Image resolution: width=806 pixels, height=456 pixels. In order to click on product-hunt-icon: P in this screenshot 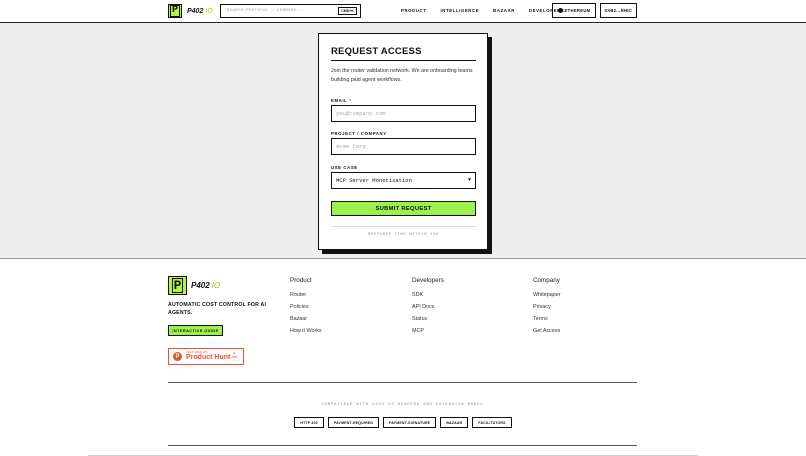, I will do `click(177, 356)`.